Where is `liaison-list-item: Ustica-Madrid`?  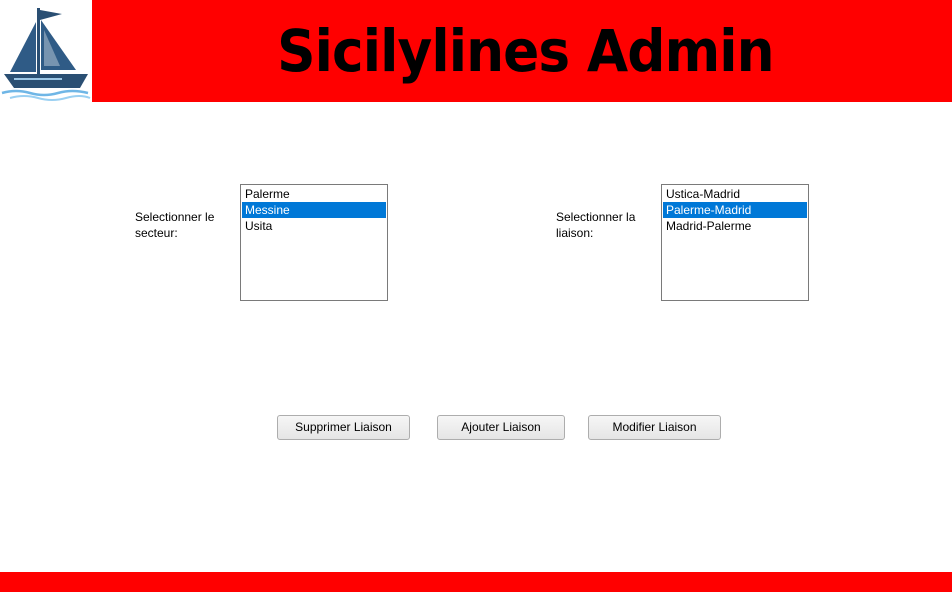 liaison-list-item: Ustica-Madrid is located at coordinates (735, 194).